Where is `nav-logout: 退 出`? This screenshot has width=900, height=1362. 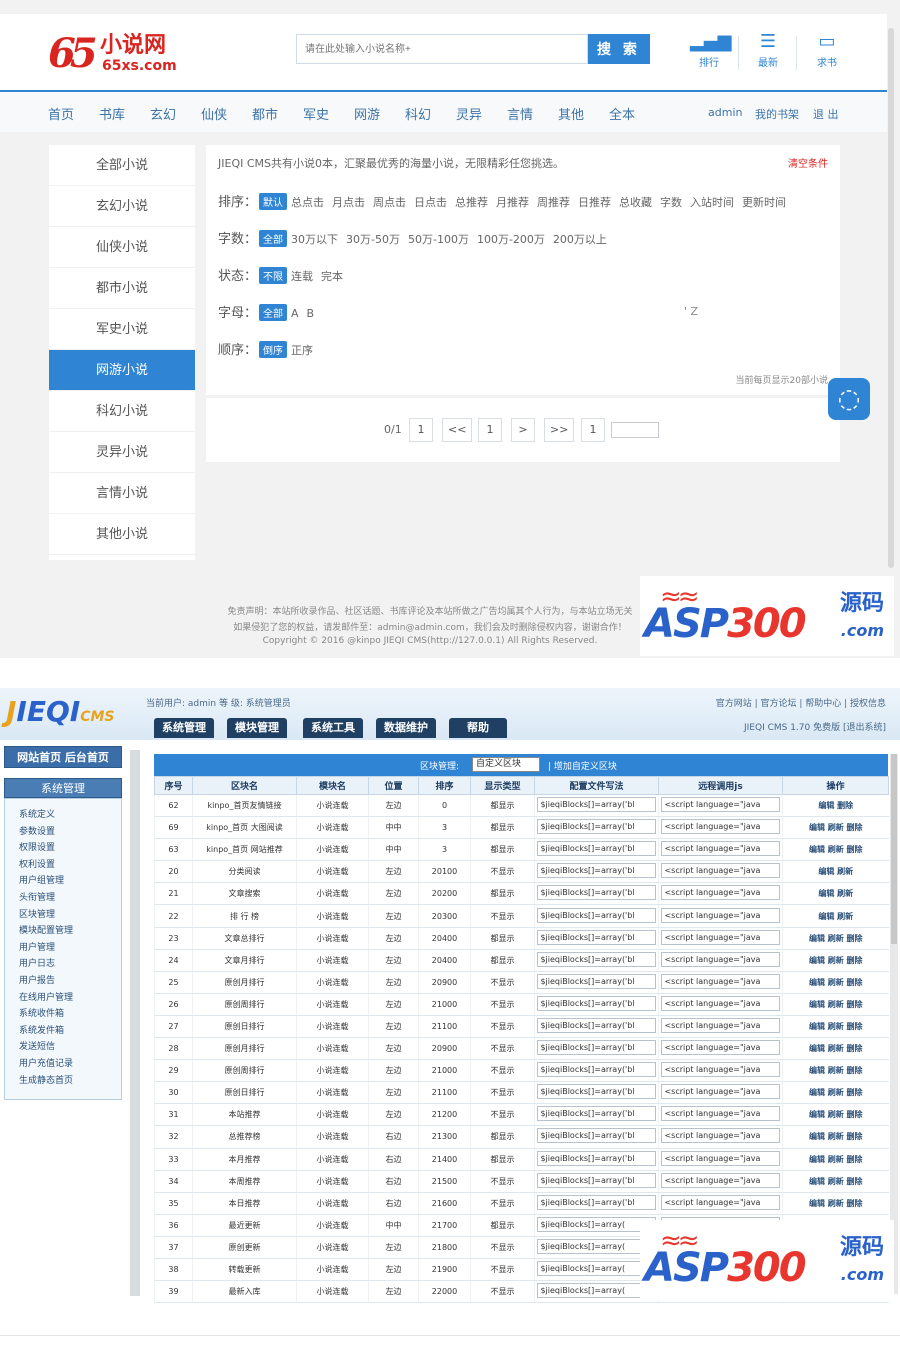
nav-logout: 退 出 is located at coordinates (826, 114).